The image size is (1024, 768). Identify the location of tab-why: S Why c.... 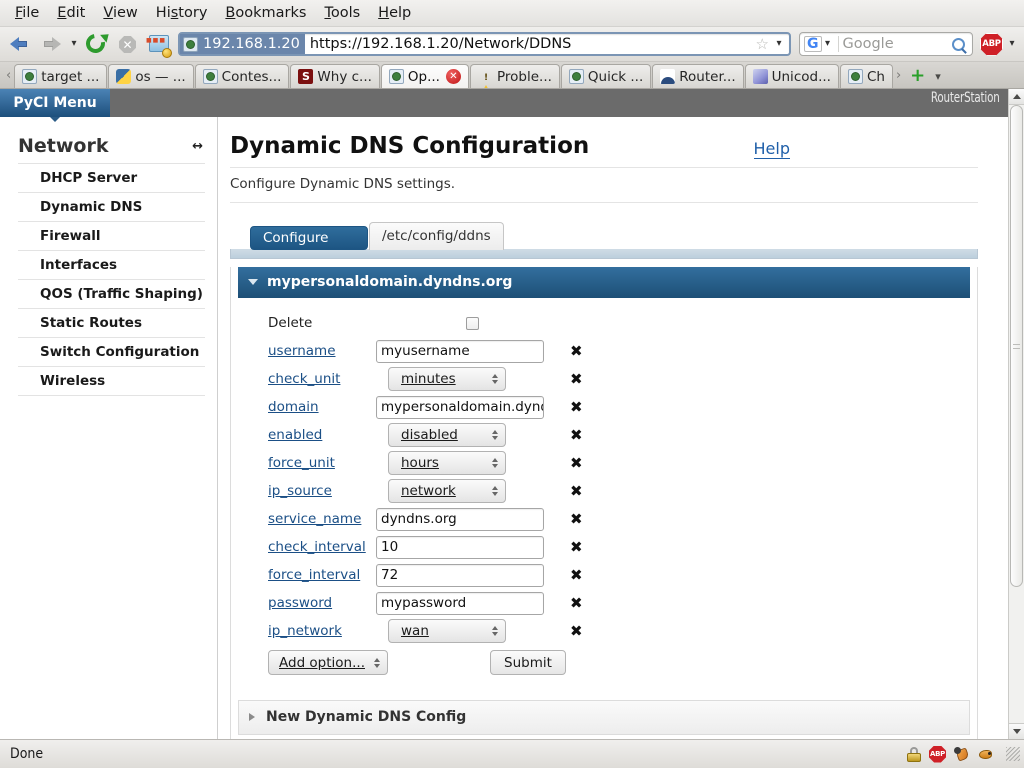
(335, 76).